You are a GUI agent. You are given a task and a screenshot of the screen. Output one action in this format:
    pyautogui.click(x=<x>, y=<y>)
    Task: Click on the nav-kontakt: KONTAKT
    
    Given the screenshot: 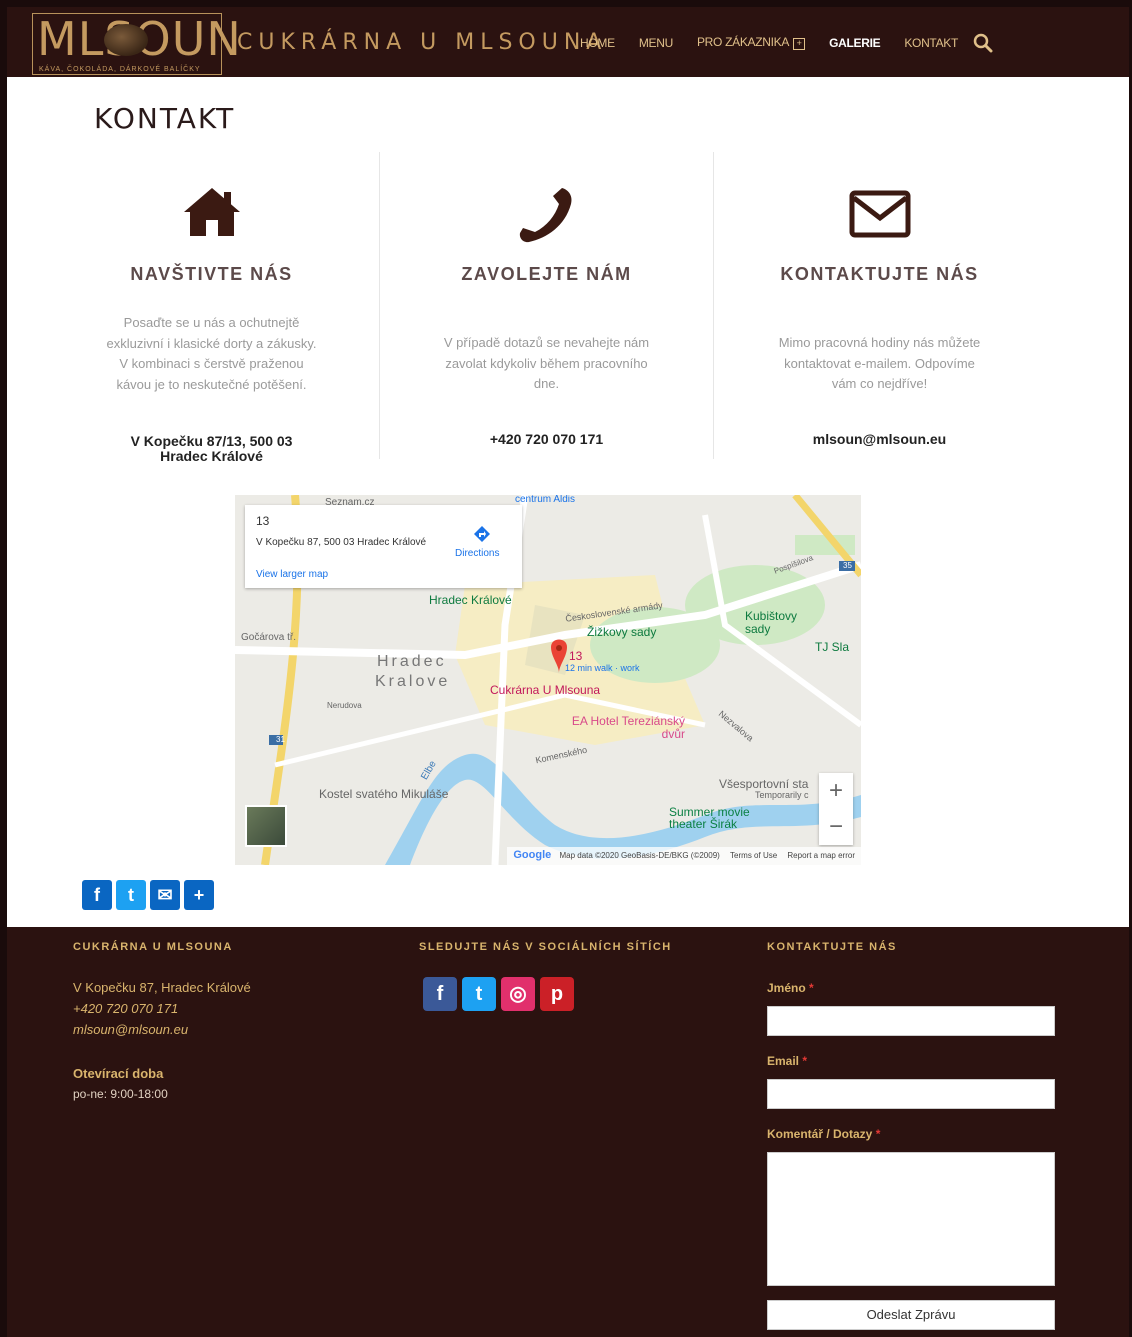 What is the action you would take?
    pyautogui.click(x=931, y=43)
    